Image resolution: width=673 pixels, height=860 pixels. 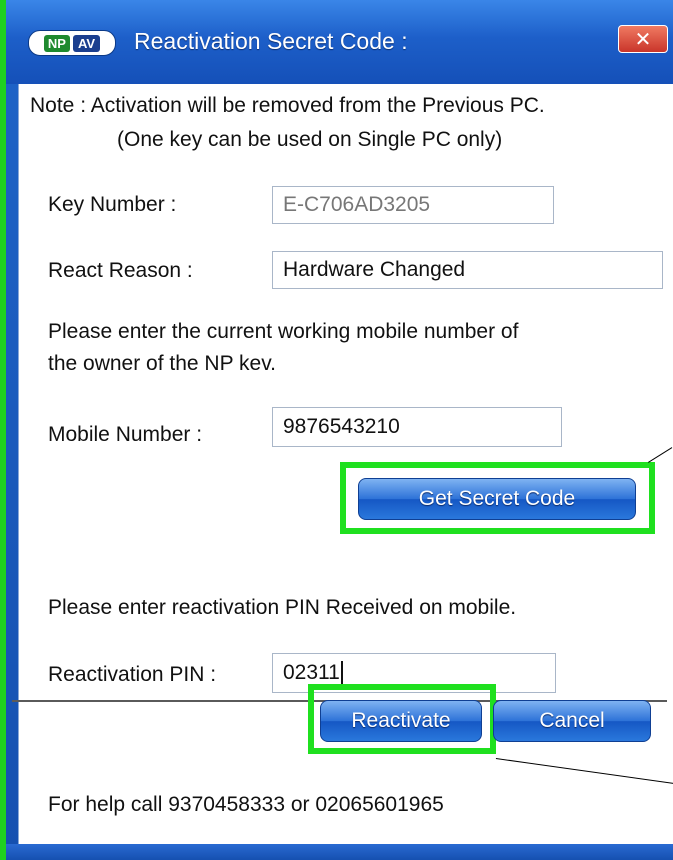 What do you see at coordinates (162, 363) in the screenshot?
I see `mobile-prompt-line-2: the owner of the NP kev.` at bounding box center [162, 363].